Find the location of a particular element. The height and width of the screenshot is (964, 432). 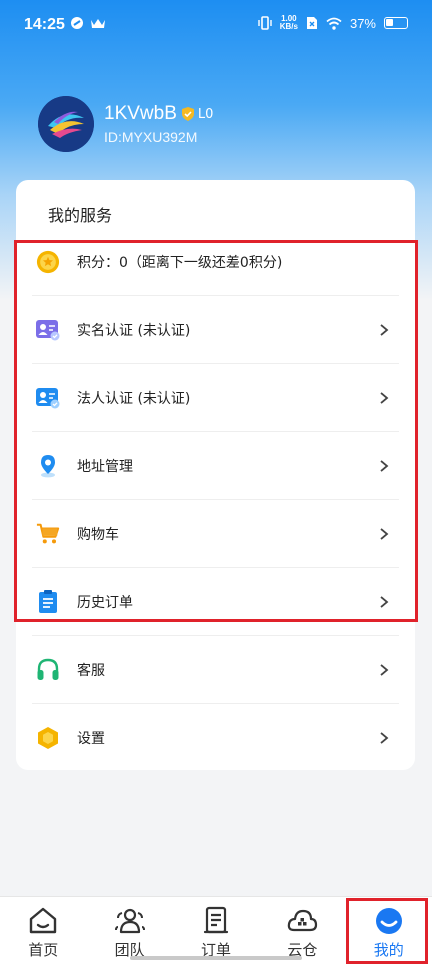

address-management-row: 地址管理 is located at coordinates (215, 466).